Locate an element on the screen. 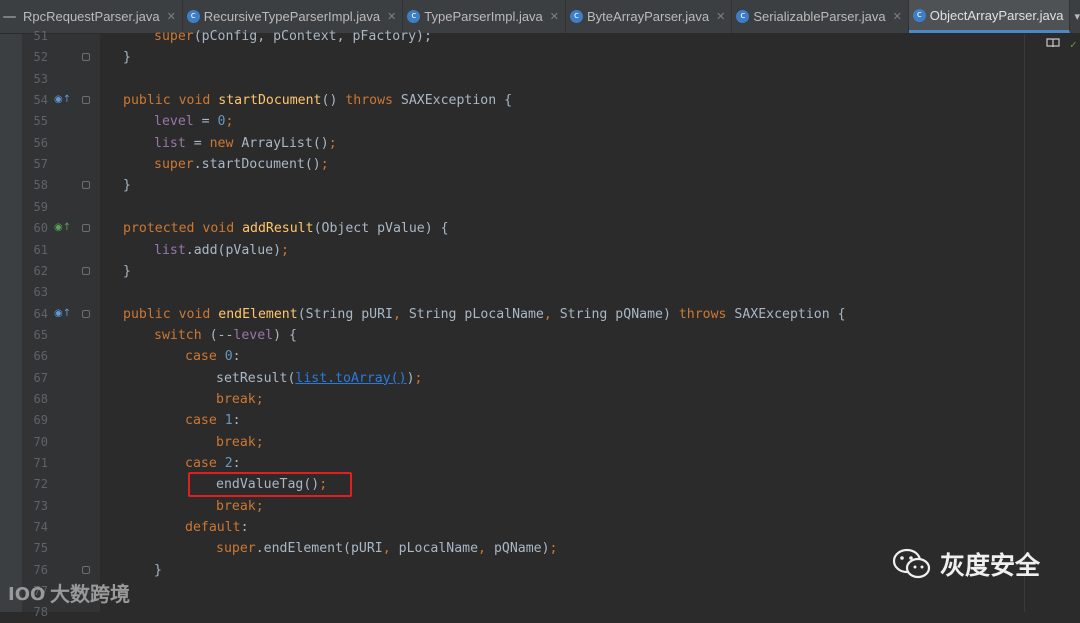  code-token: endElement is located at coordinates (258, 314).